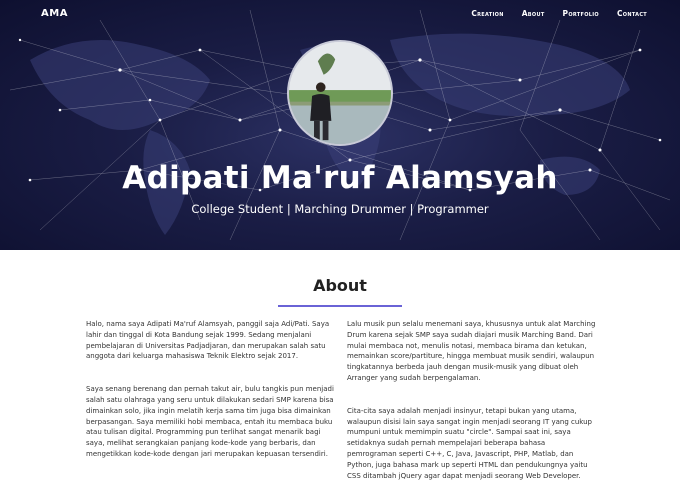  What do you see at coordinates (632, 13) in the screenshot?
I see `nav-link-contact: Contact` at bounding box center [632, 13].